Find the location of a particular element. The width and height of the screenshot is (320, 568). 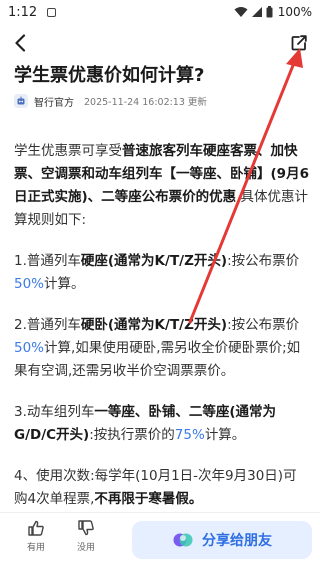

battery-level: 100% is located at coordinates (294, 12).